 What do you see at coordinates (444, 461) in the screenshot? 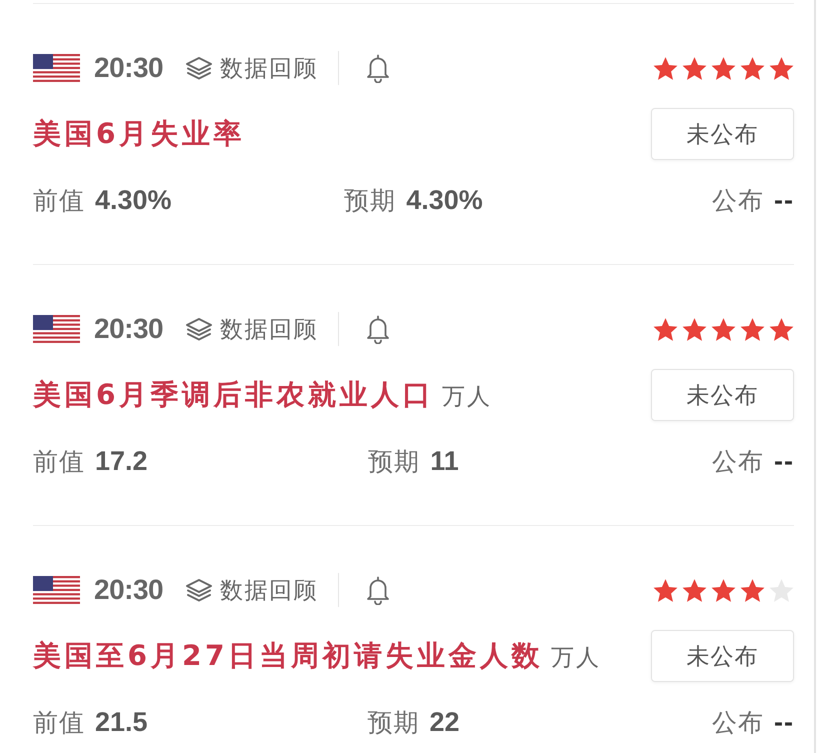
I see `forecast-value: 11` at bounding box center [444, 461].